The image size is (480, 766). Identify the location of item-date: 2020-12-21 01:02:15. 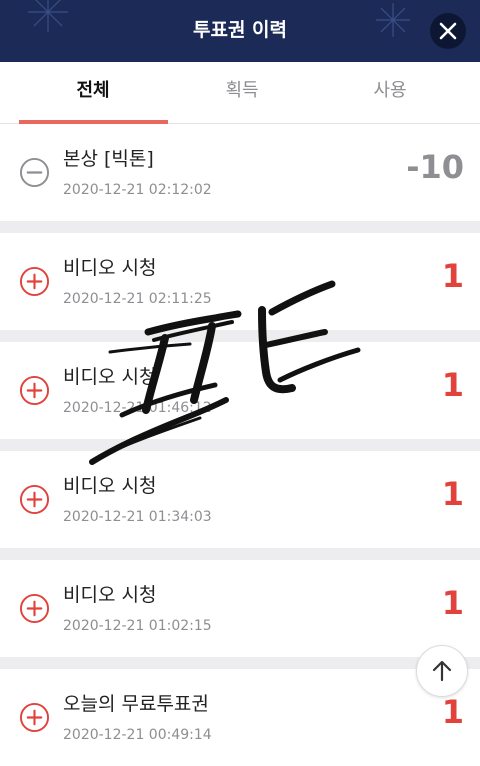
(137, 626).